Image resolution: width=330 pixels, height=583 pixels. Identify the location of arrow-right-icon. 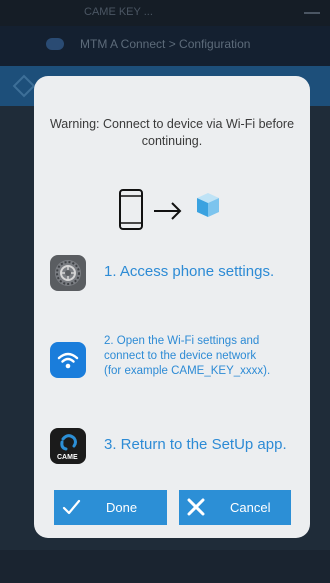
(168, 211).